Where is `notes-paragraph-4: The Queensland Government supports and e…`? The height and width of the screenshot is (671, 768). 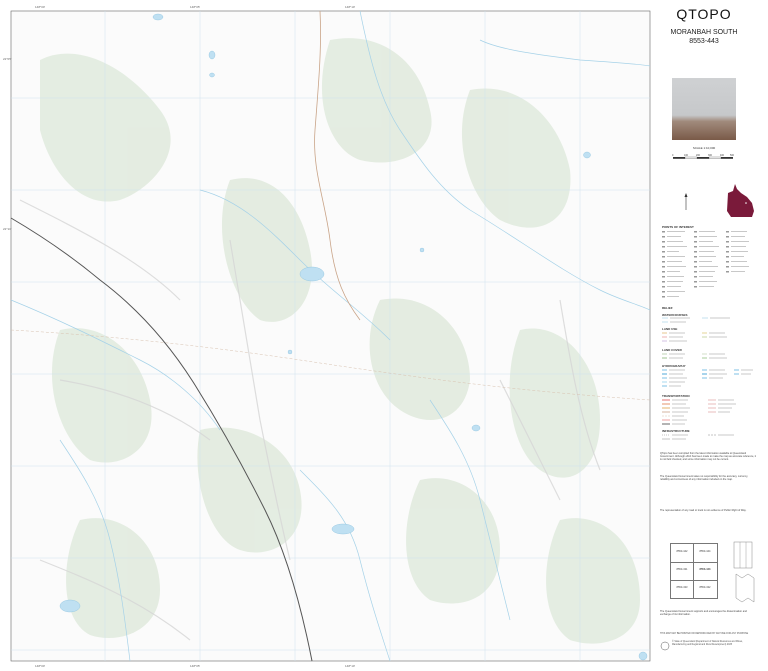
notes-paragraph-4: The Queensland Government supports and e… is located at coordinates (703, 613).